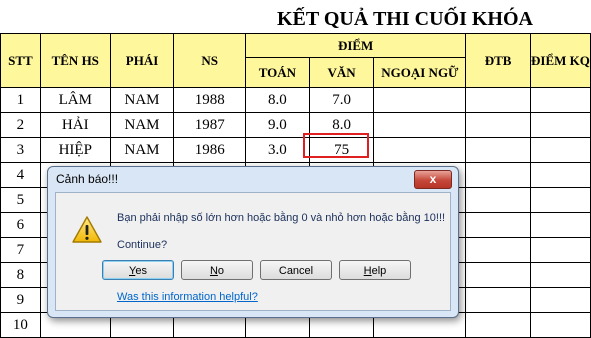  Describe the element at coordinates (20, 225) in the screenshot. I see `cell-stt: 6` at that location.